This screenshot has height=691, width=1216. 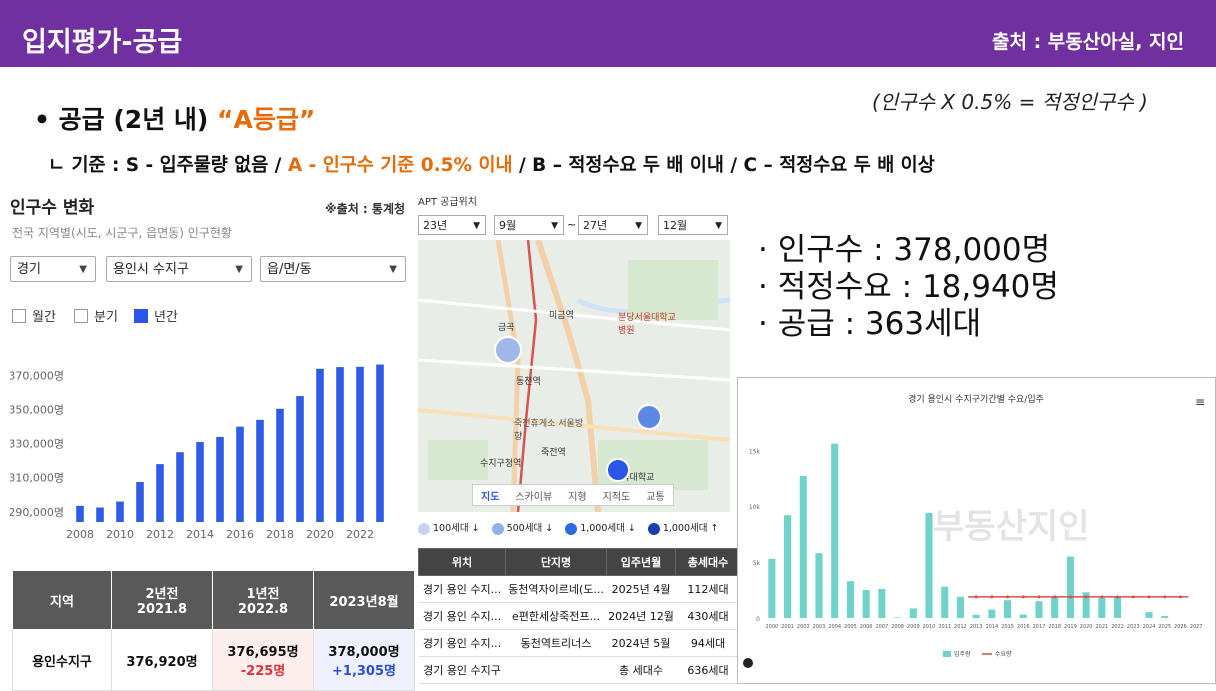 What do you see at coordinates (462, 670) in the screenshot?
I see `cell-loc: 경기 용인 수지구` at bounding box center [462, 670].